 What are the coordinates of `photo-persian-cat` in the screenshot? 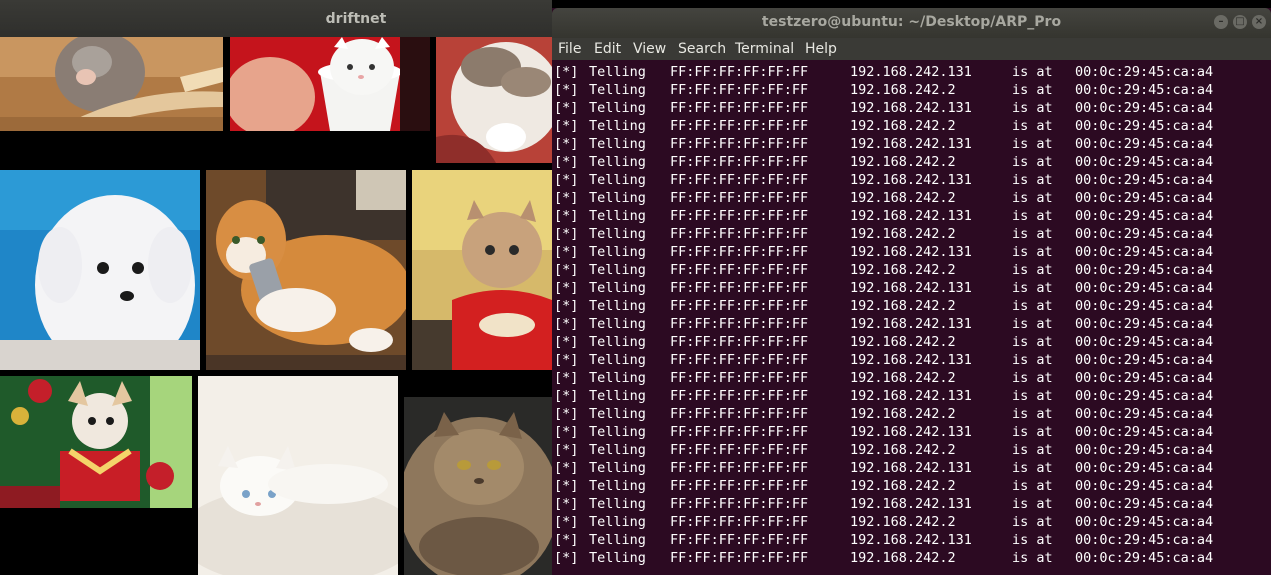 It's located at (478, 486).